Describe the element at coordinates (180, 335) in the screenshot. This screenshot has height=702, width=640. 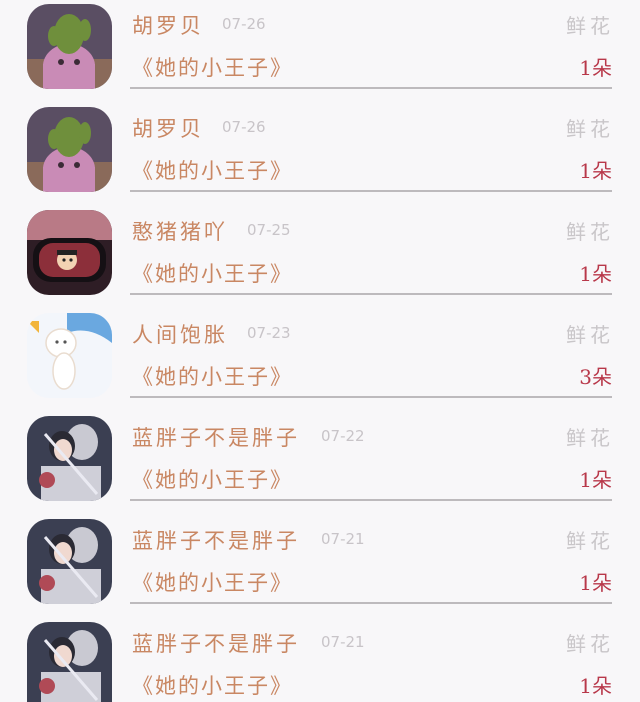
I see `sender-name: 人间饱胀` at that location.